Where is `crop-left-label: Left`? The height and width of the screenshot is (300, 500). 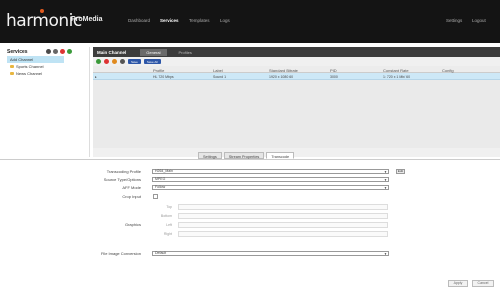 crop-left-label: Left is located at coordinates (169, 225).